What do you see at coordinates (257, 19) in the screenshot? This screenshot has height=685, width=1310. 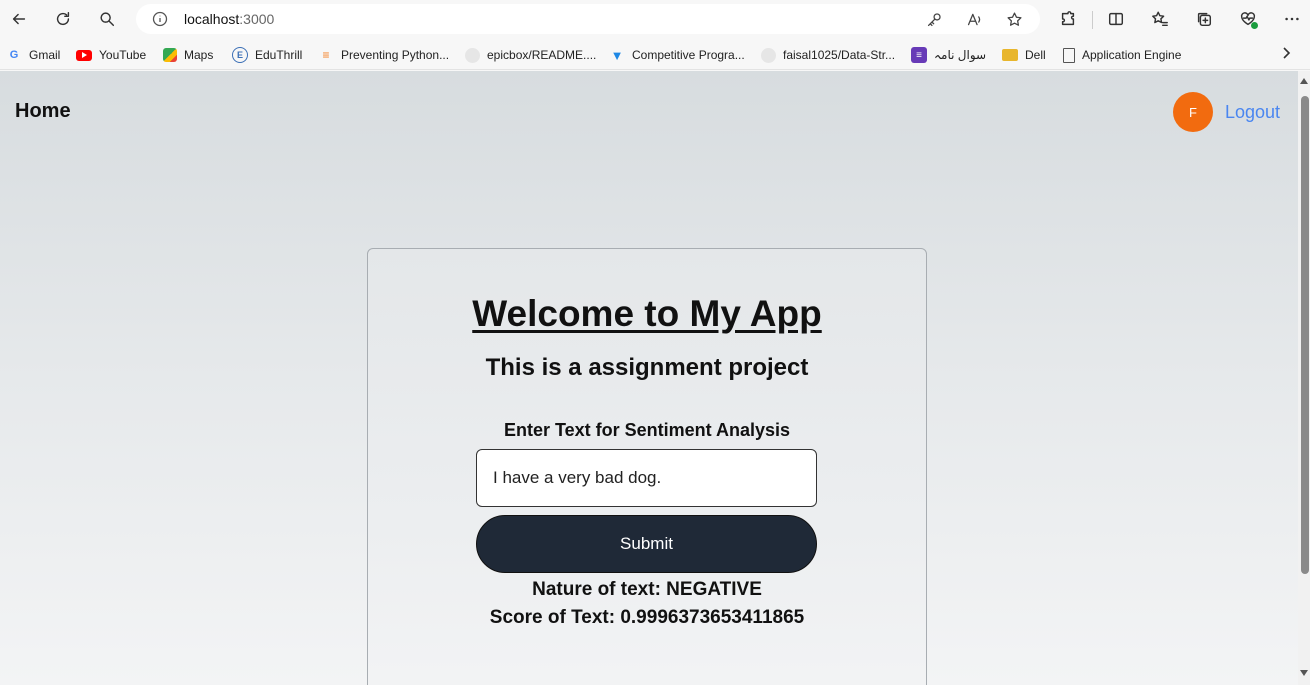 I see `url-port: :3000` at bounding box center [257, 19].